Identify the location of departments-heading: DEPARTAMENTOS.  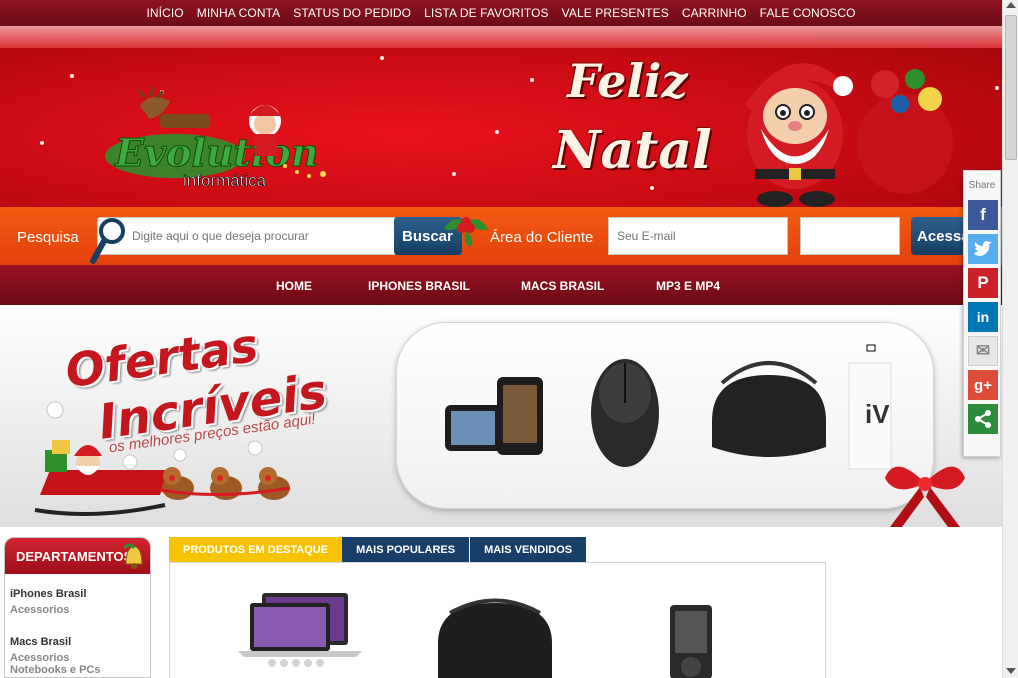
(77, 556).